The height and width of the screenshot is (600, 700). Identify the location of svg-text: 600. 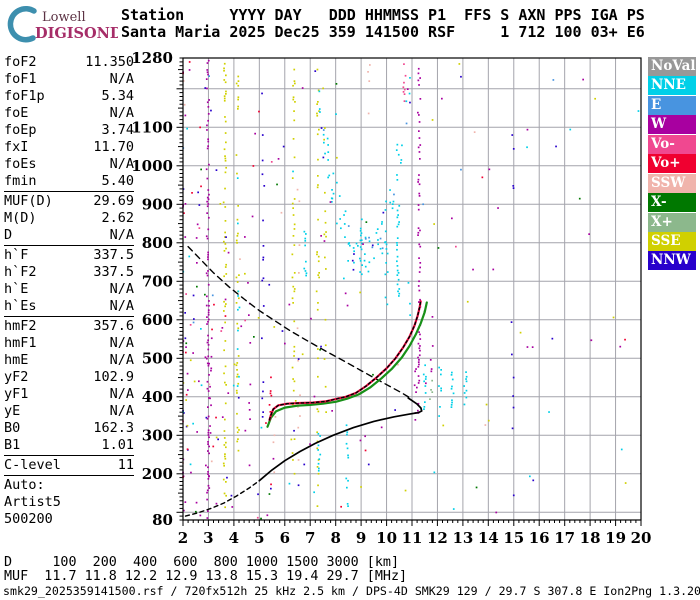
(157, 320).